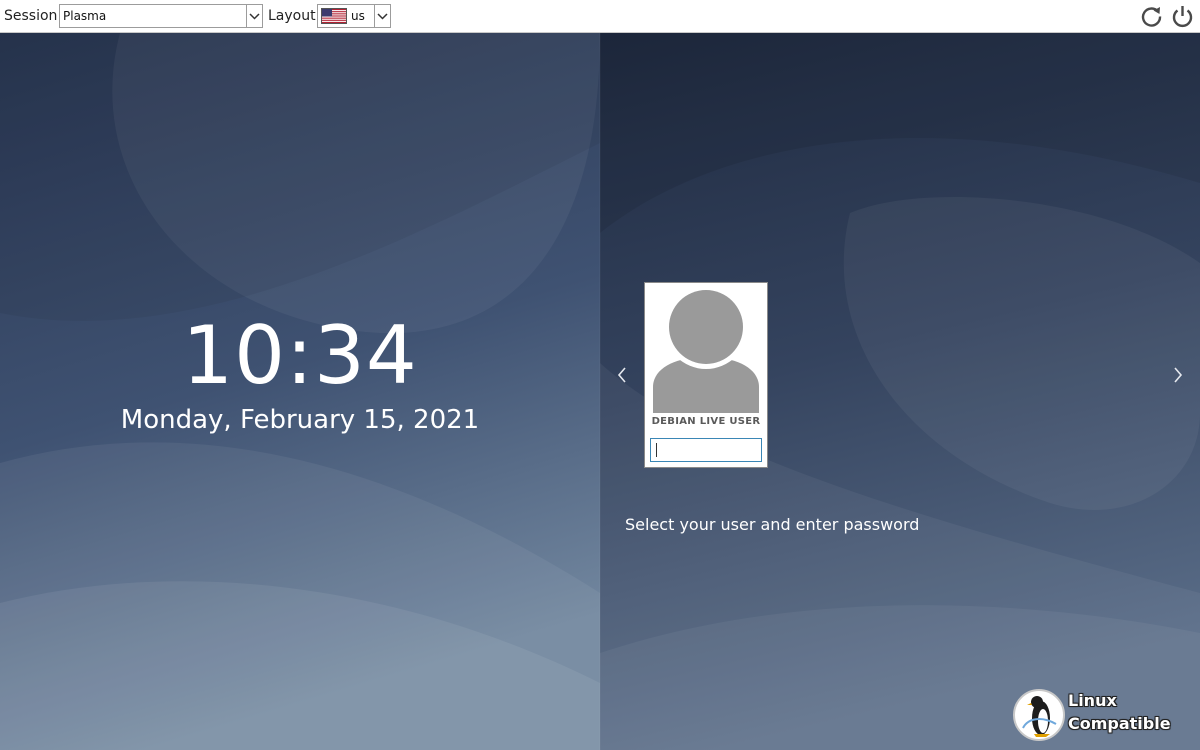  I want to click on layout-select: us, so click(354, 16).